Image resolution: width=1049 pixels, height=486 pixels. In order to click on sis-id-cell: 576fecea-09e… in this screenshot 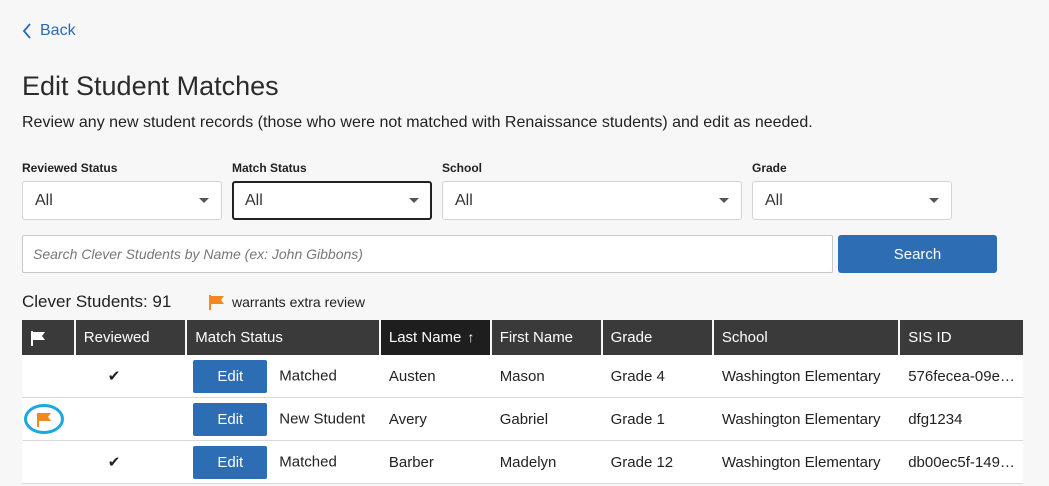, I will do `click(961, 376)`.